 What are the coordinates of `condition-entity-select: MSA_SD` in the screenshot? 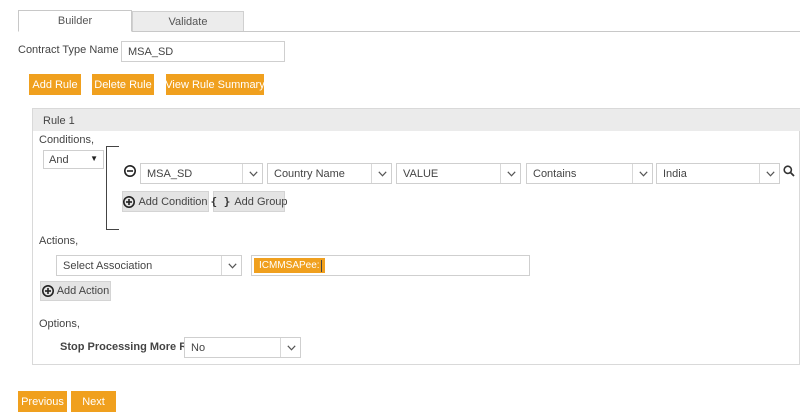 It's located at (201, 173).